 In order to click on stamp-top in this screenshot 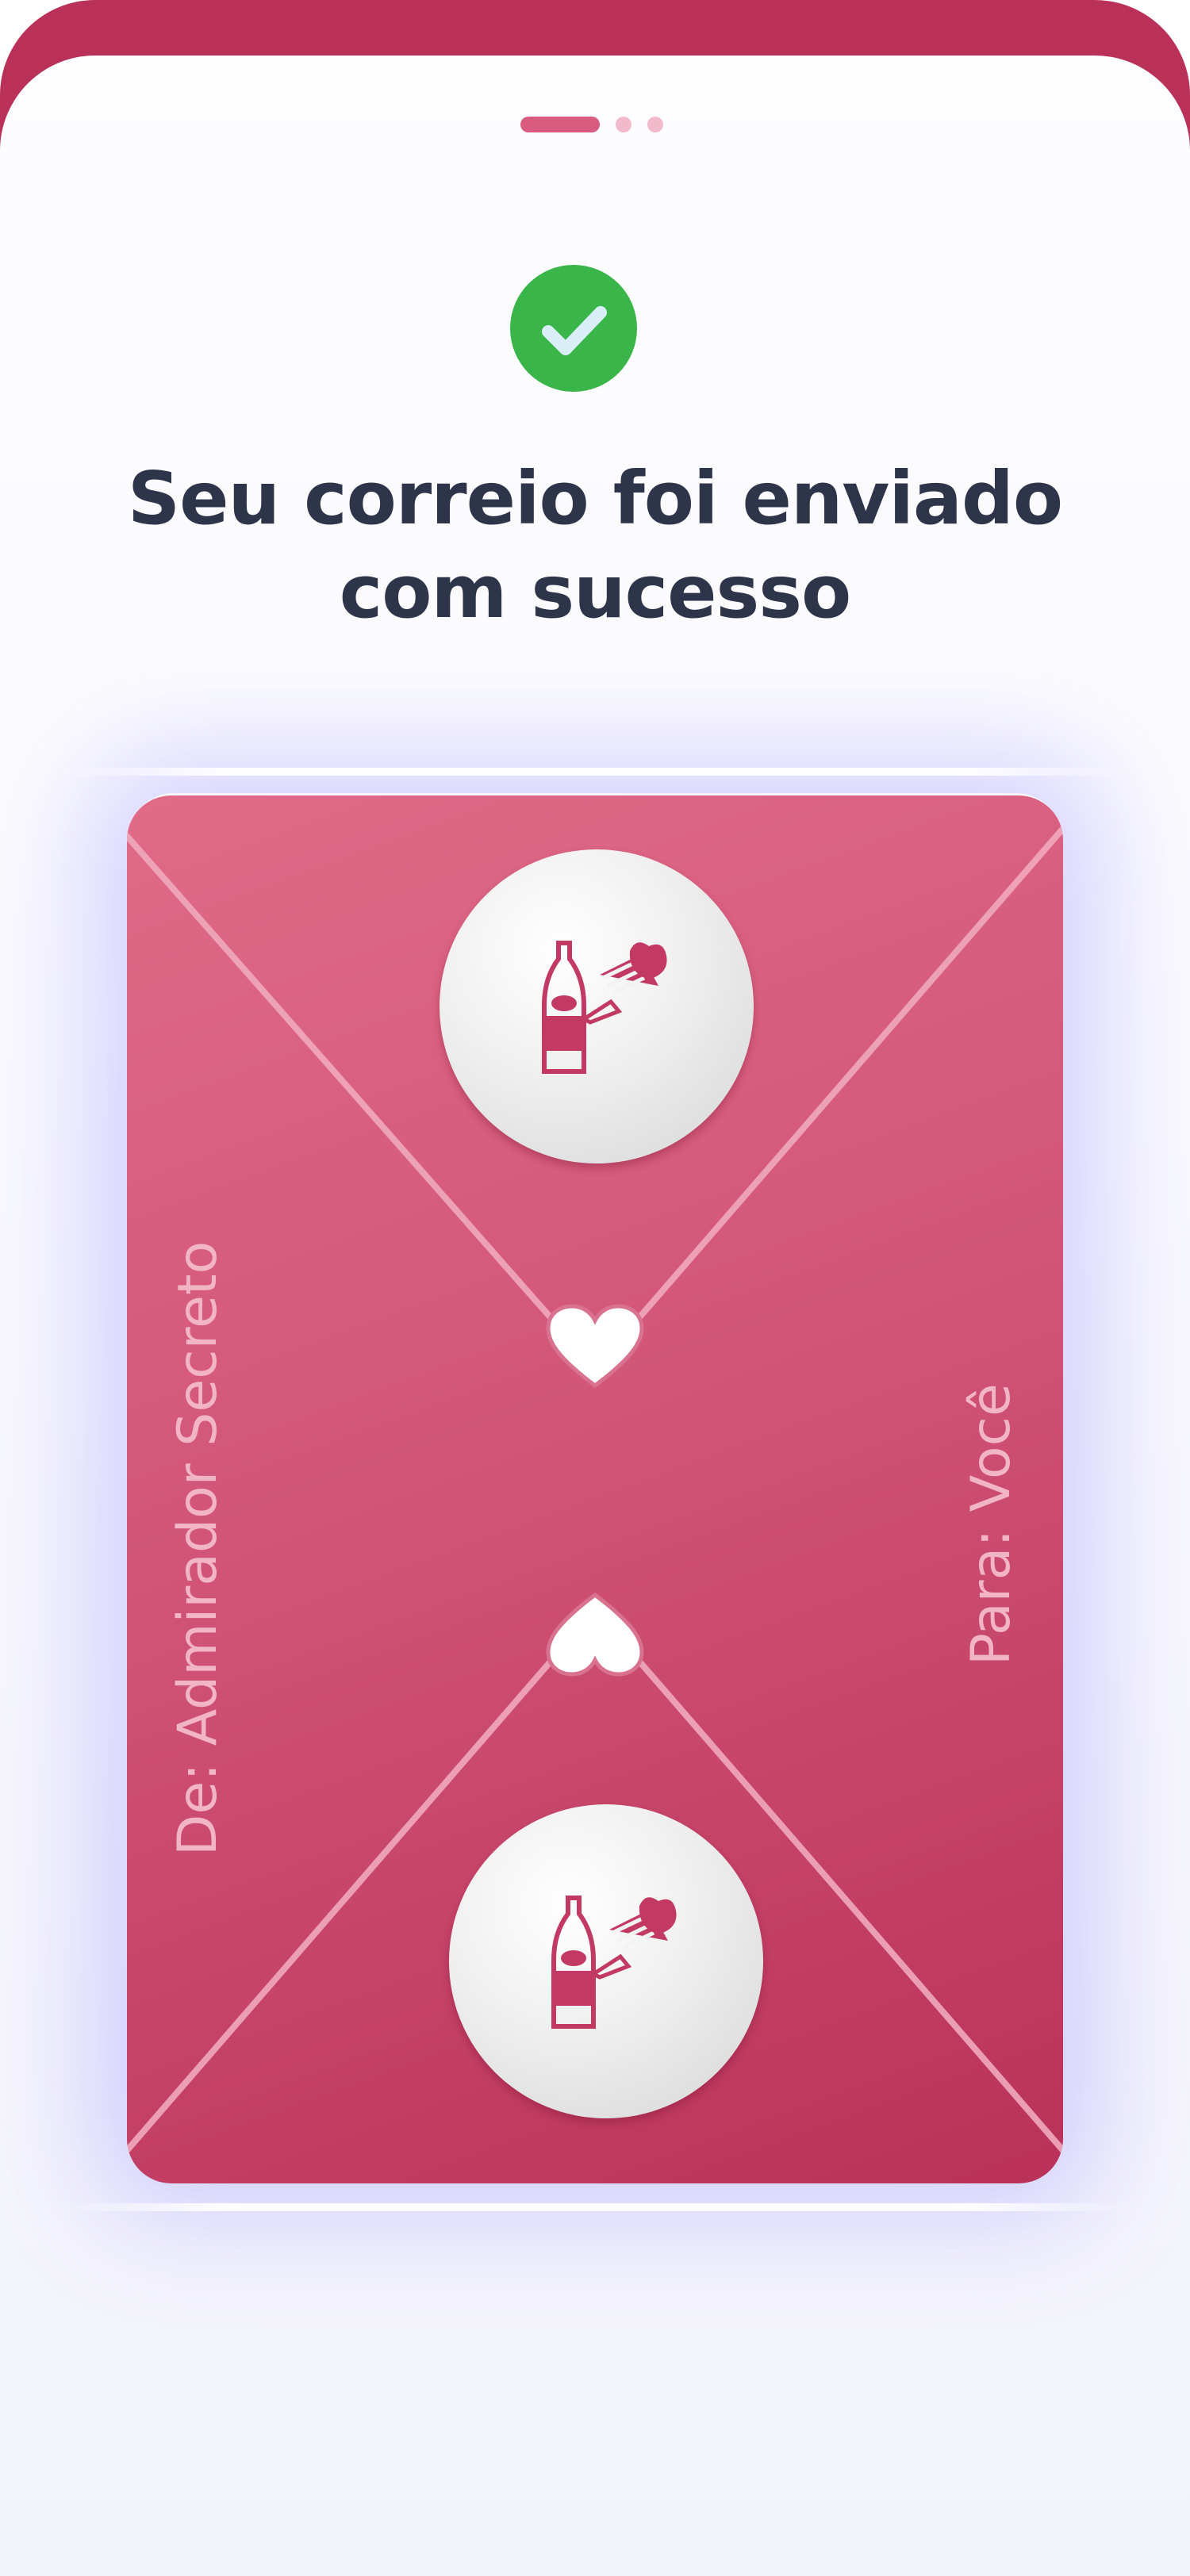, I will do `click(597, 1006)`.